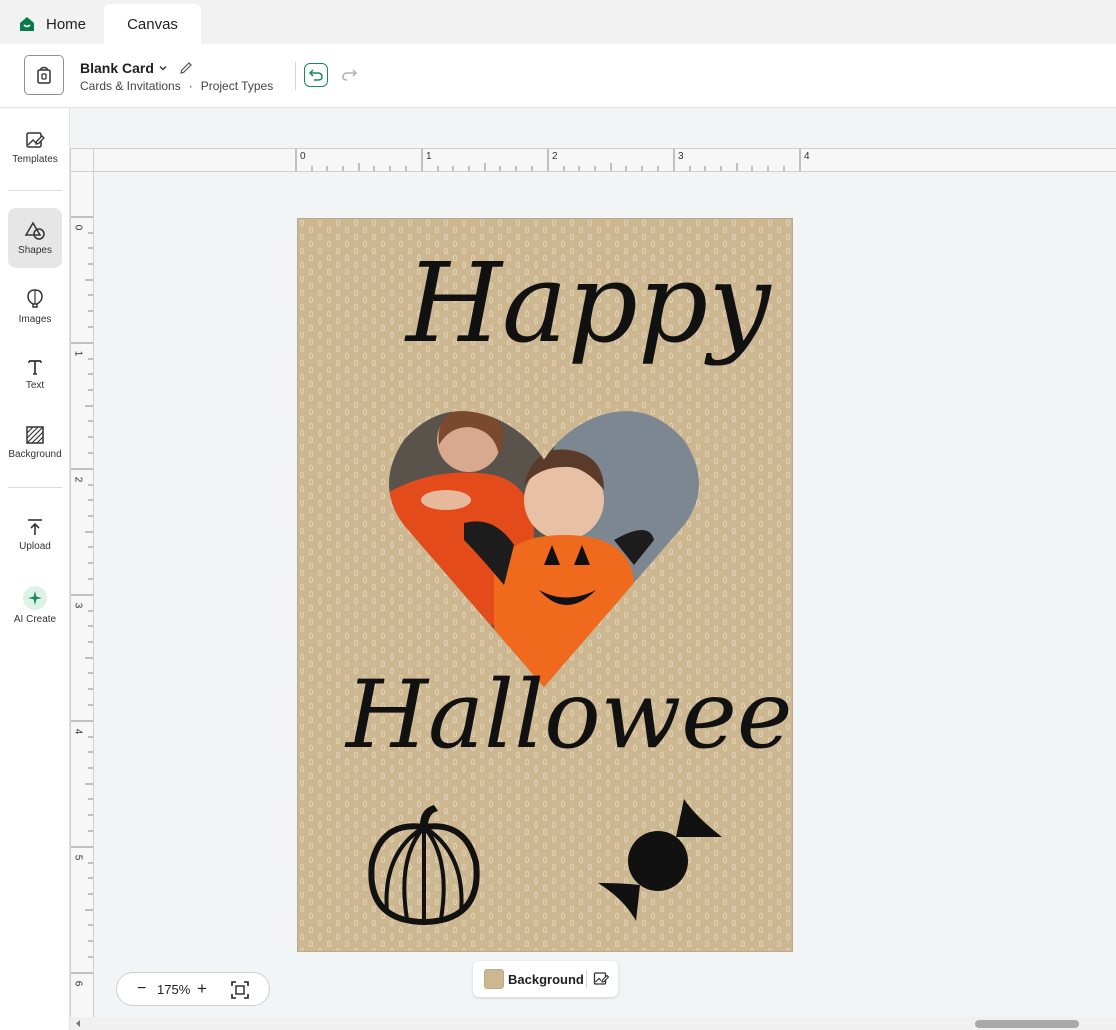  I want to click on ruler-vertical-ticks, so click(82, 595).